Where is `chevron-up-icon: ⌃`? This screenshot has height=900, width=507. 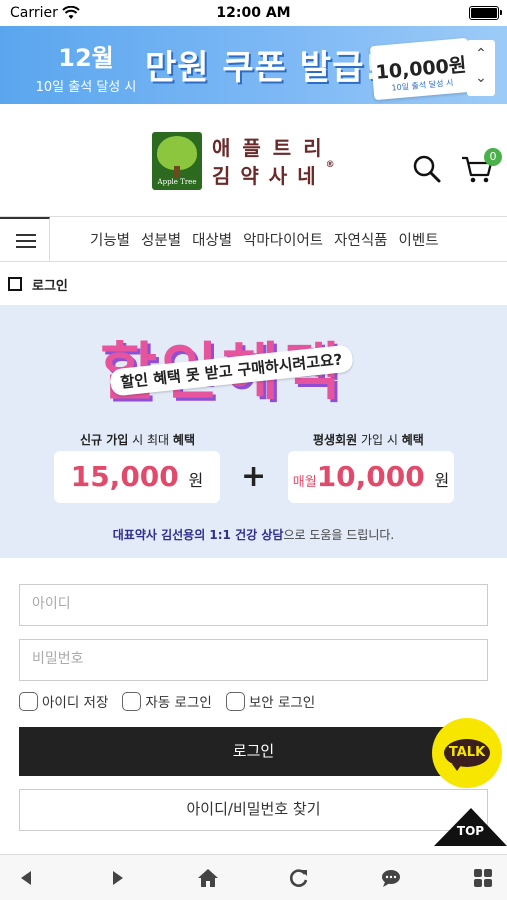
chevron-up-icon: ⌃ is located at coordinates (481, 54).